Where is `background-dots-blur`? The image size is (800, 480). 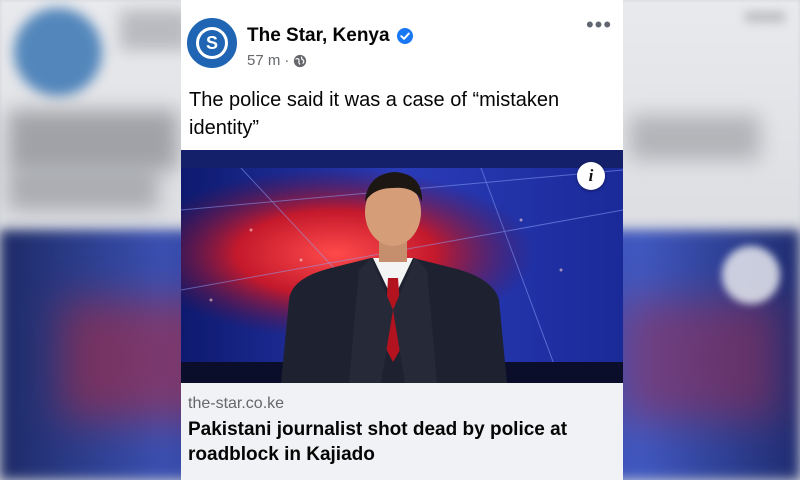 background-dots-blur is located at coordinates (765, 17).